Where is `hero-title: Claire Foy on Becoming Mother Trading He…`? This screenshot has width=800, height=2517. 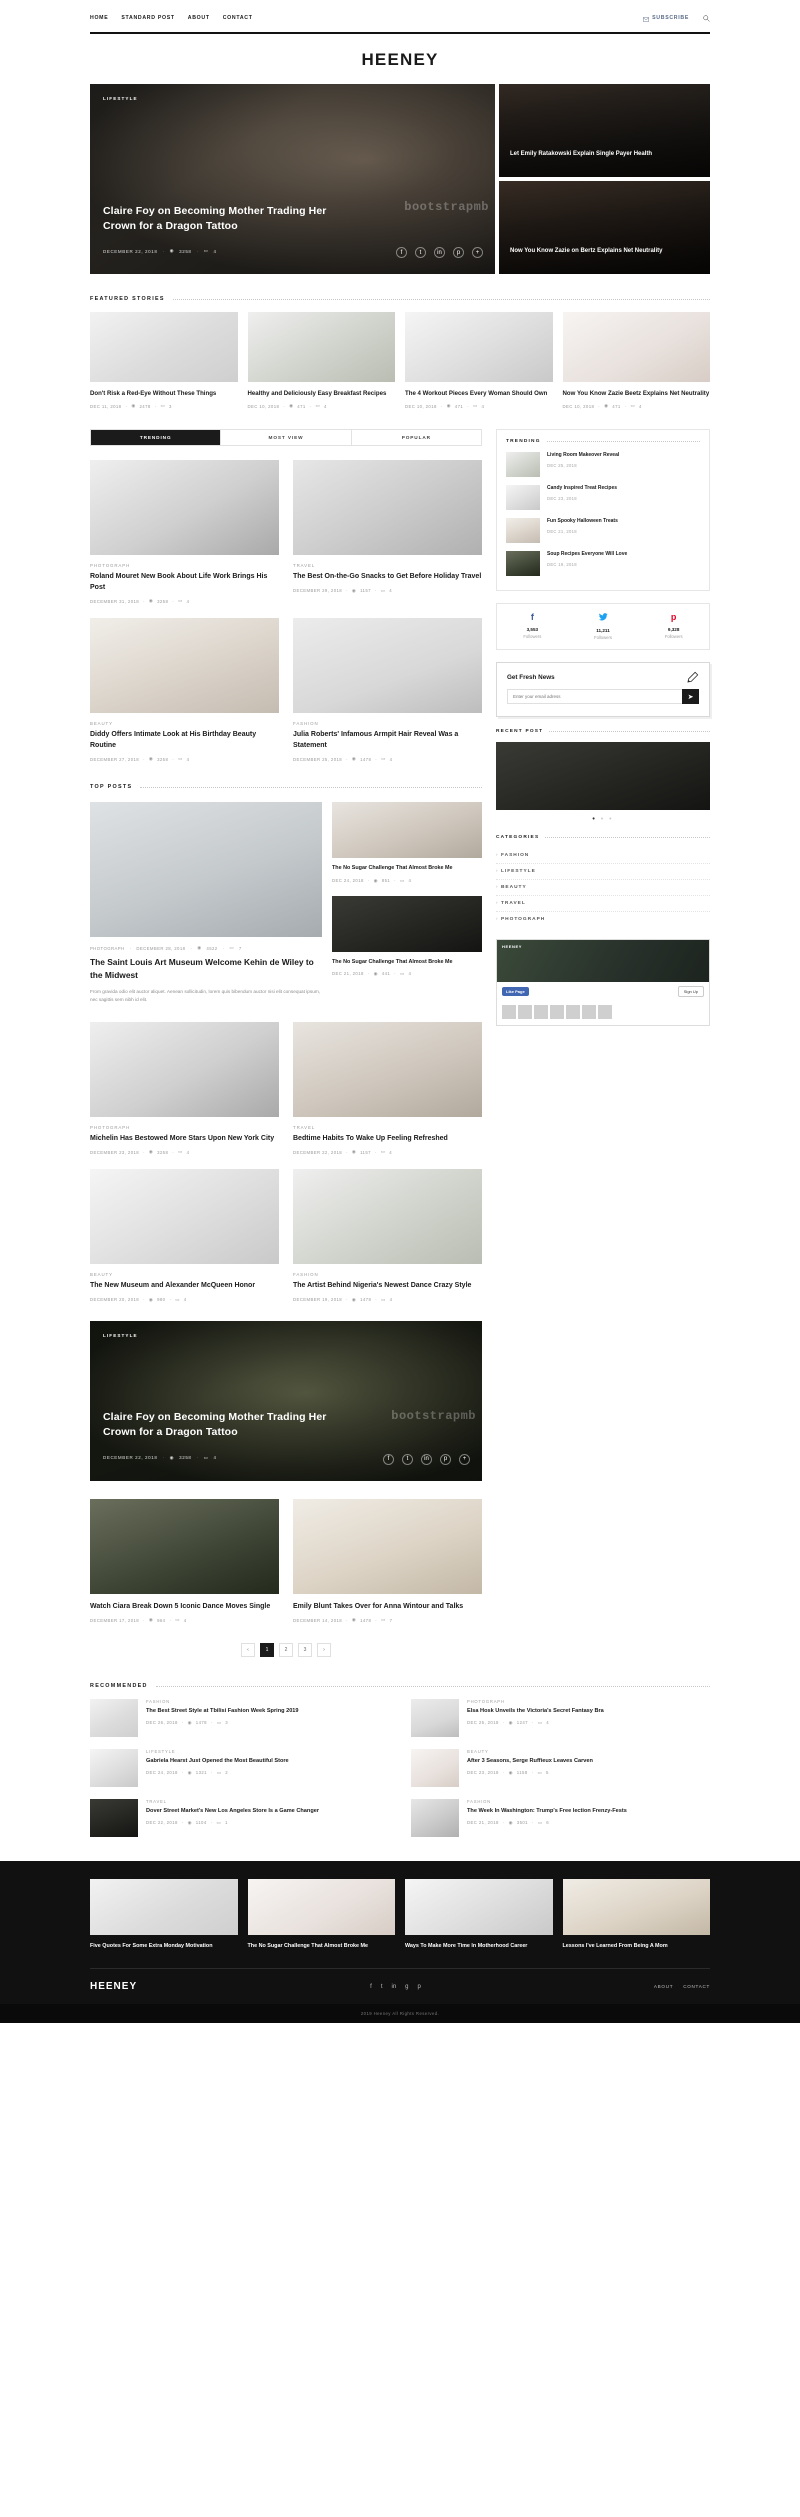 hero-title: Claire Foy on Becoming Mother Trading He… is located at coordinates (228, 219).